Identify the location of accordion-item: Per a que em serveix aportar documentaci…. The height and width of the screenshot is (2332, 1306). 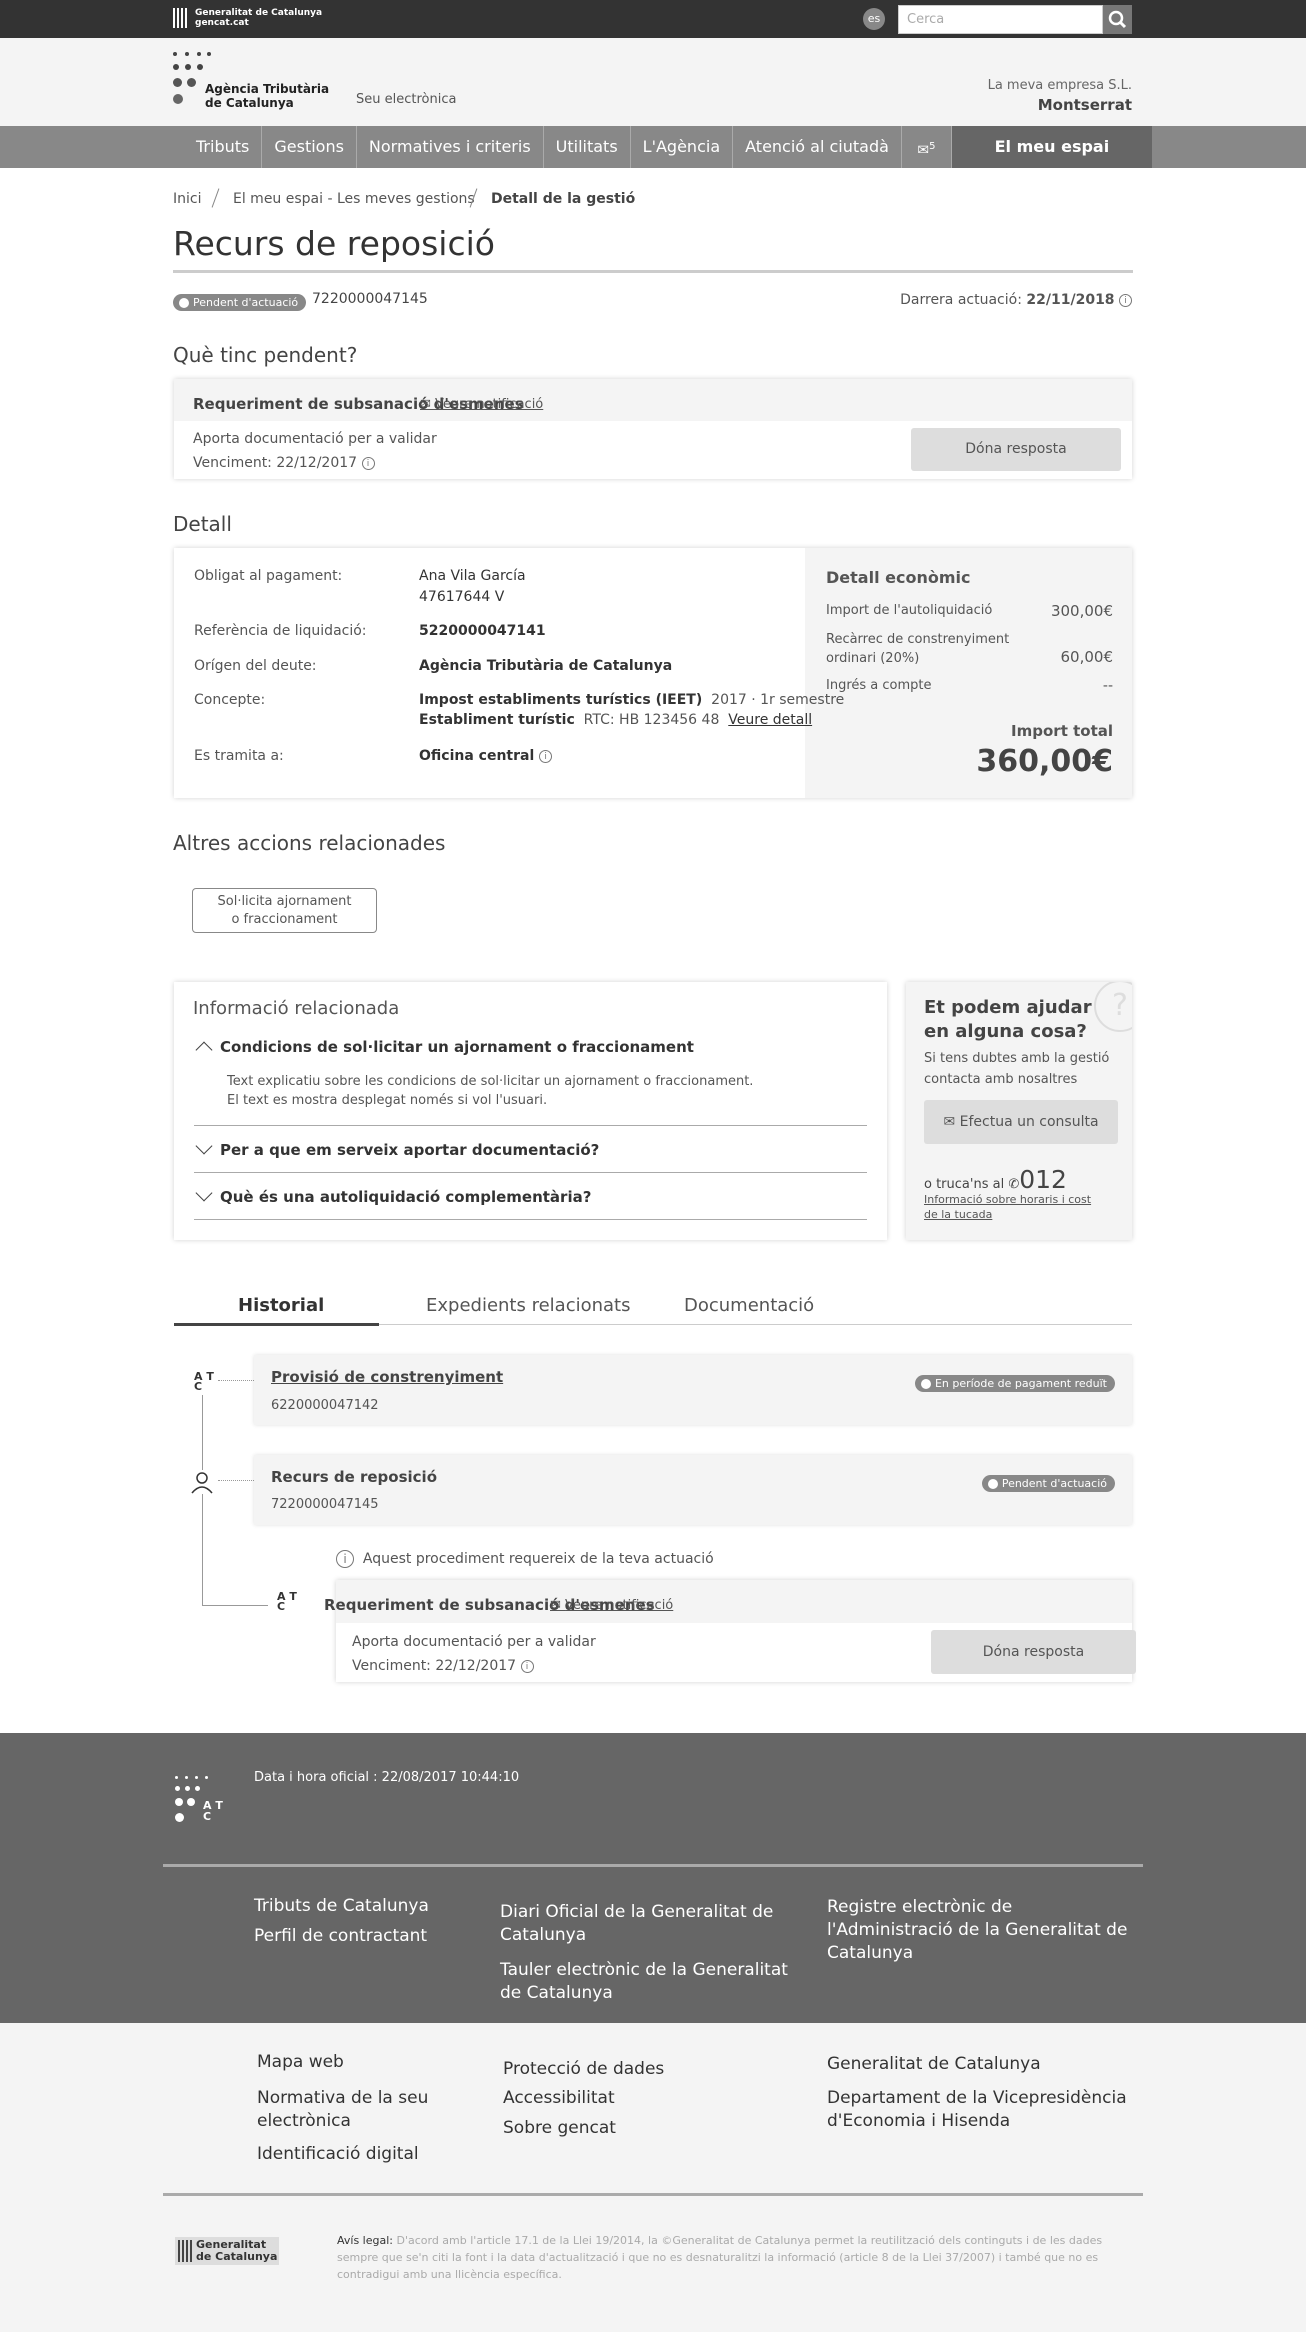
(397, 1148).